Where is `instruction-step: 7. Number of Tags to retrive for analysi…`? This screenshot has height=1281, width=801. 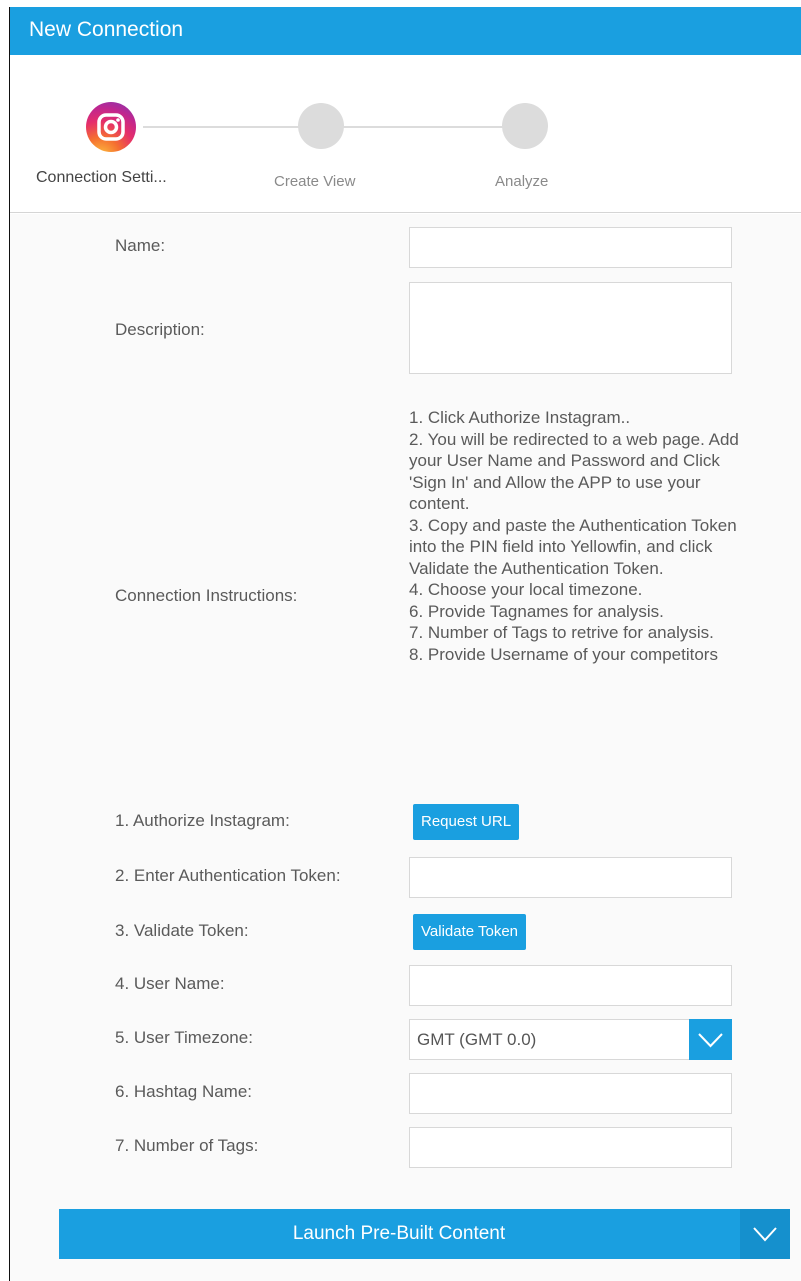 instruction-step: 7. Number of Tags to retrive for analysi… is located at coordinates (561, 632).